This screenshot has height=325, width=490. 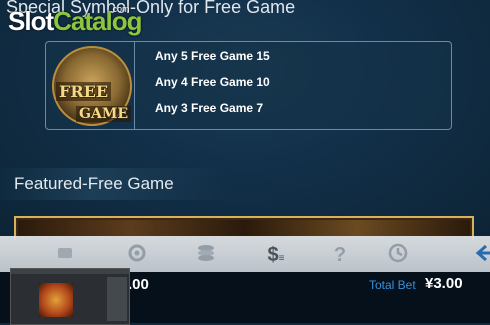 What do you see at coordinates (75, 20) in the screenshot?
I see `watermark-logo: SlotCatalog .com` at bounding box center [75, 20].